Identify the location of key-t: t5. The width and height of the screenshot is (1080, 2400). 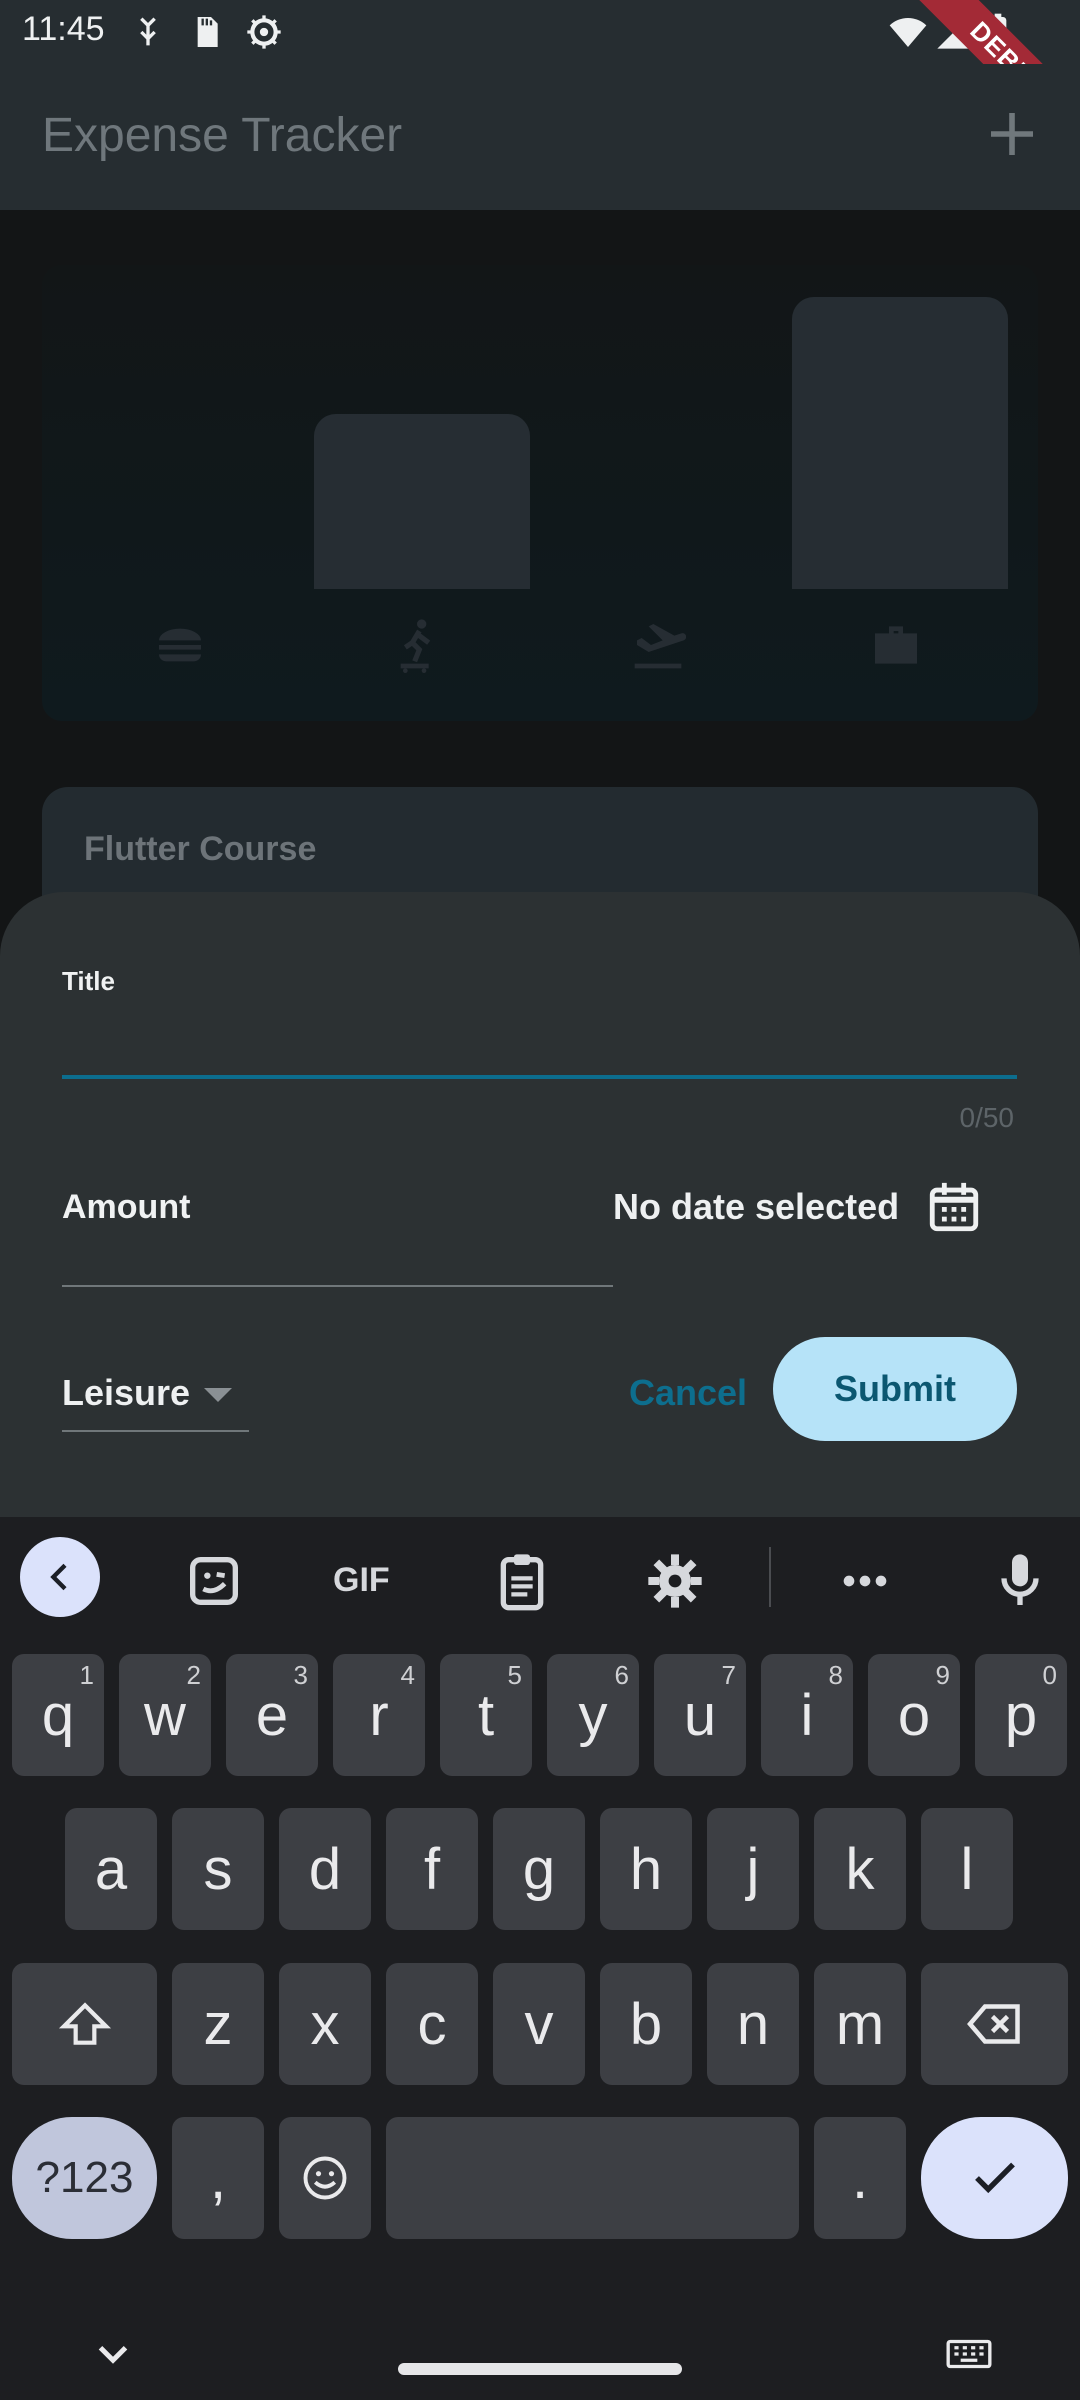
(486, 1715).